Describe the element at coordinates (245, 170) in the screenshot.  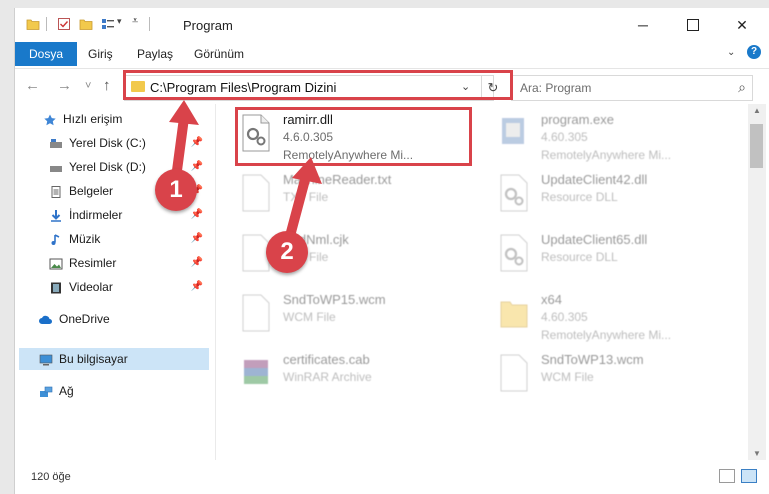
I see `annotation-arrows` at that location.